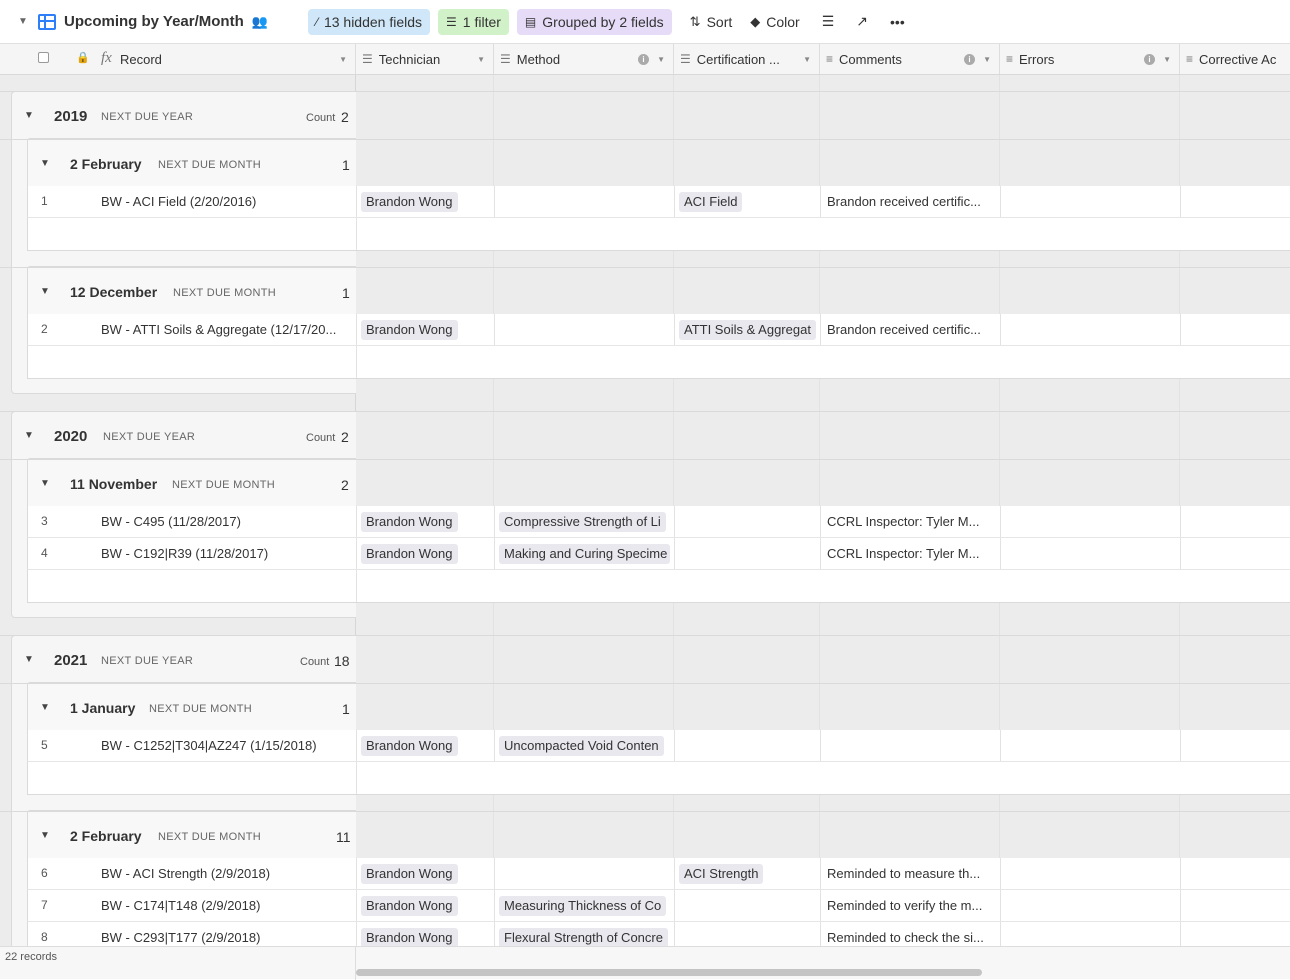 This screenshot has width=1290, height=980. Describe the element at coordinates (774, 22) in the screenshot. I see `color-button: ◆ Color` at that location.